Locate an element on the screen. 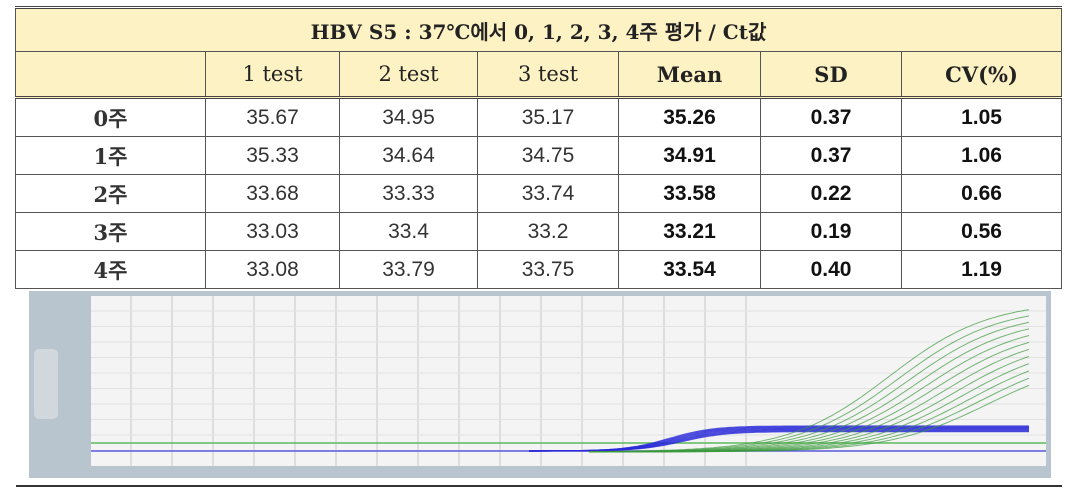  table-cell: 33.08 is located at coordinates (272, 269).